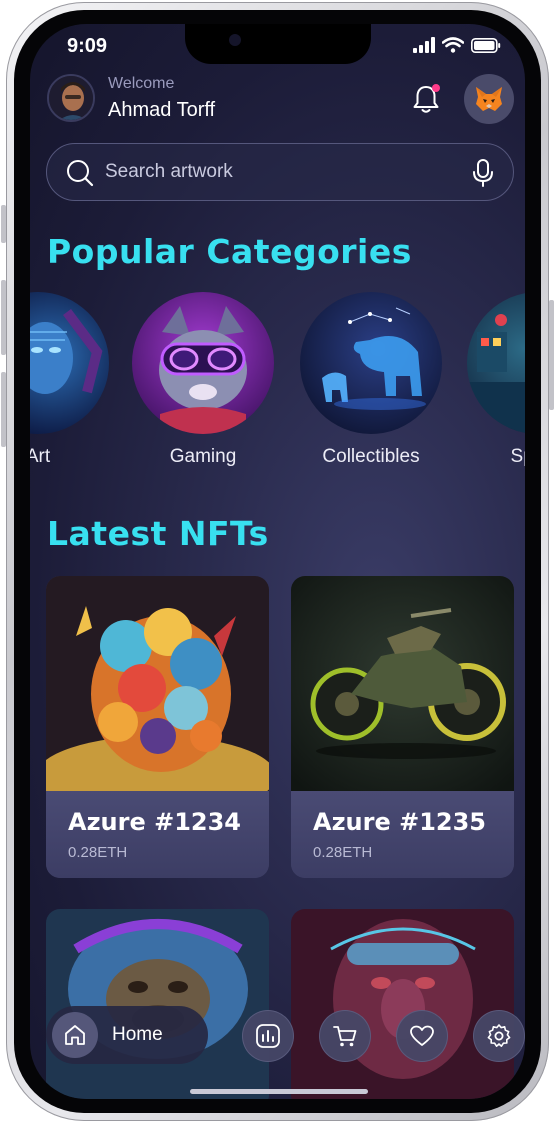 This screenshot has width=555, height=1125. I want to click on username: Ahmad Torff, so click(162, 110).